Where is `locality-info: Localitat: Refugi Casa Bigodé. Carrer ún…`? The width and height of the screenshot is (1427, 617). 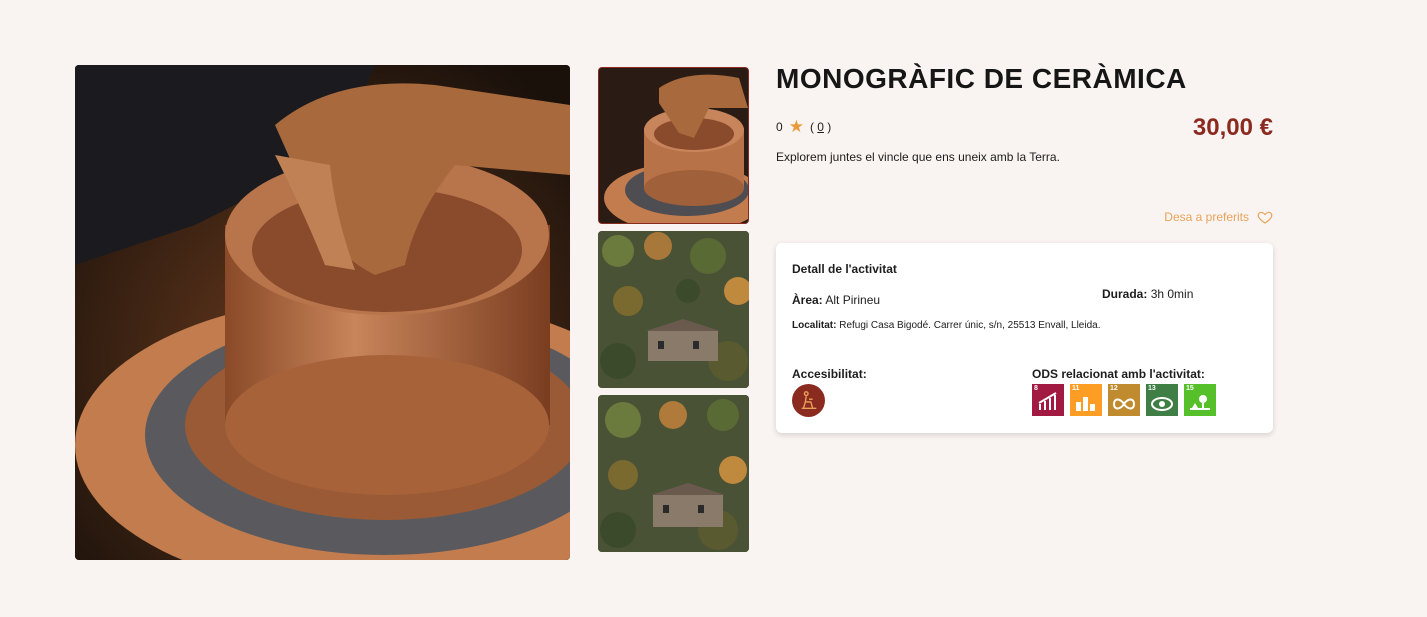
locality-info: Localitat: Refugi Casa Bigodé. Carrer ún… is located at coordinates (952, 325).